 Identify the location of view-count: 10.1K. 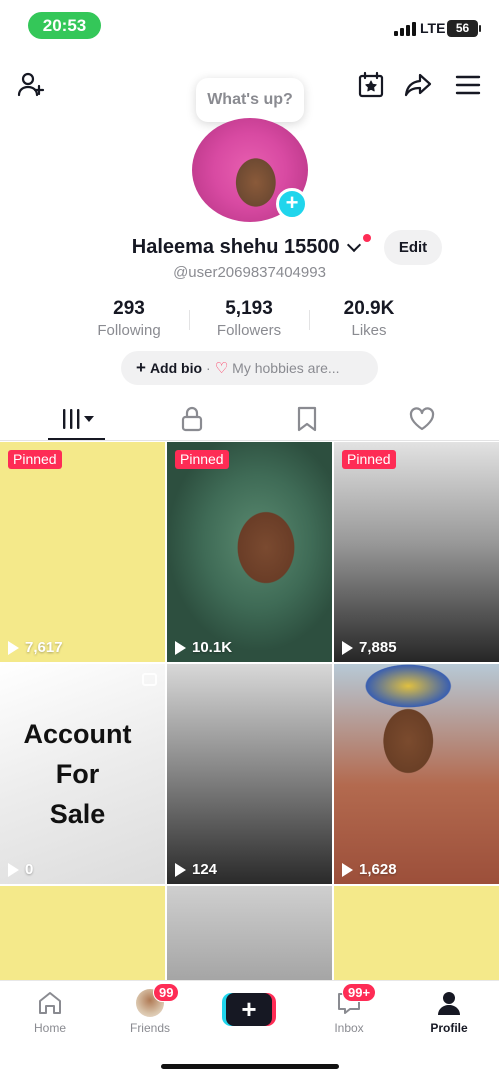
(203, 647).